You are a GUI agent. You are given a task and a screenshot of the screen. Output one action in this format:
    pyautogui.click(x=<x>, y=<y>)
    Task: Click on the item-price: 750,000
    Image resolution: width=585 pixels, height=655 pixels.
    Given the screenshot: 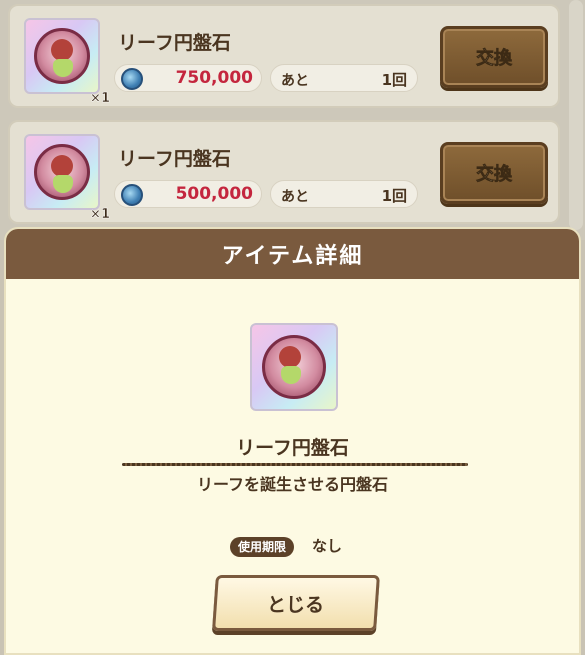 What is the action you would take?
    pyautogui.click(x=214, y=78)
    